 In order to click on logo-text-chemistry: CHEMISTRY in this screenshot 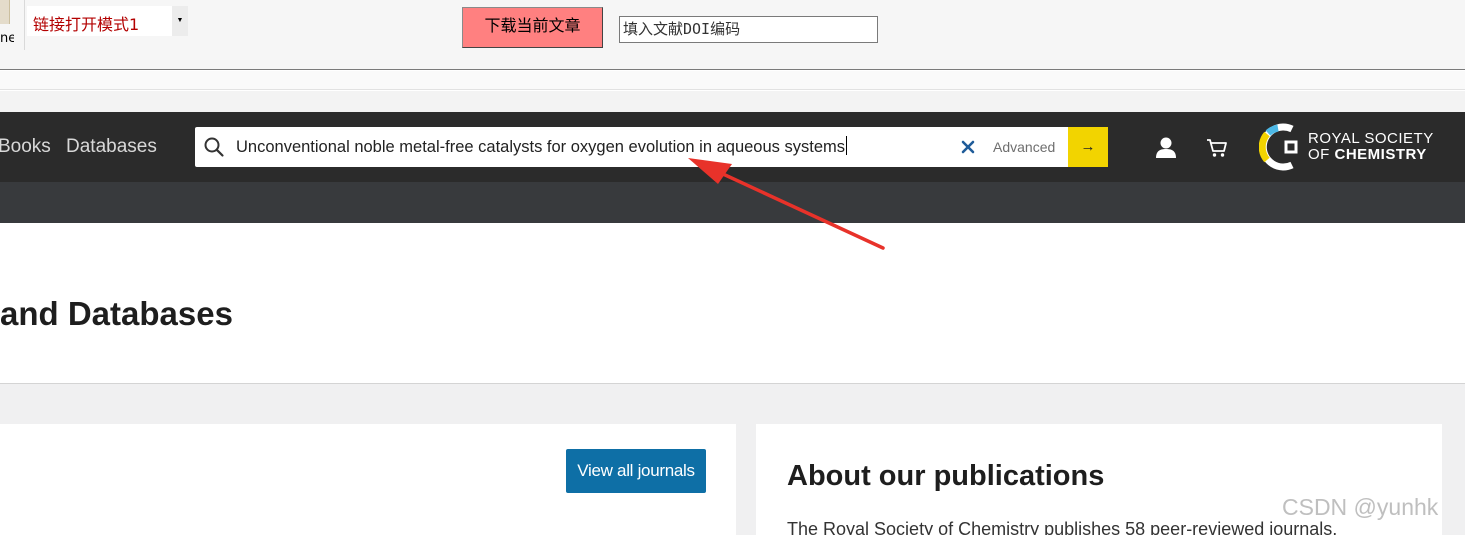, I will do `click(1380, 154)`.